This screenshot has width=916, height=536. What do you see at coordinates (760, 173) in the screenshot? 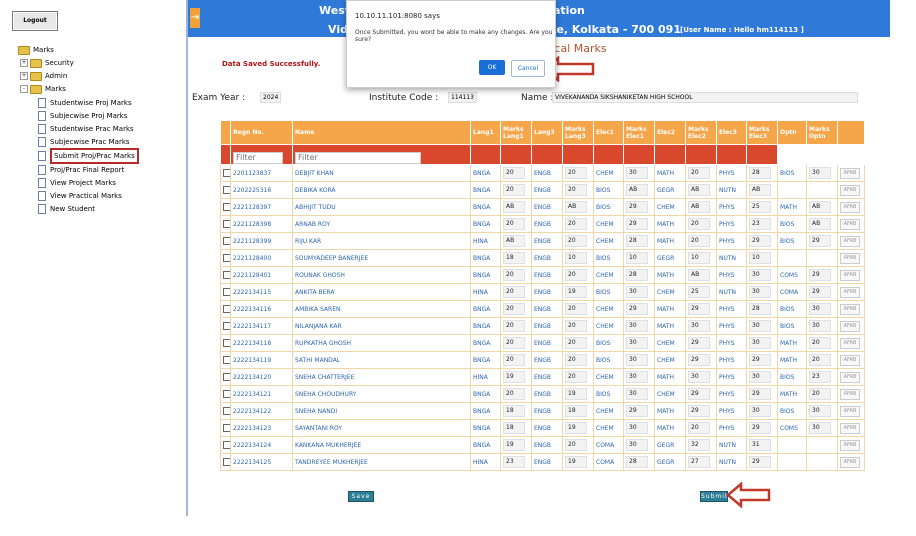
I see `marks-input: 28` at bounding box center [760, 173].